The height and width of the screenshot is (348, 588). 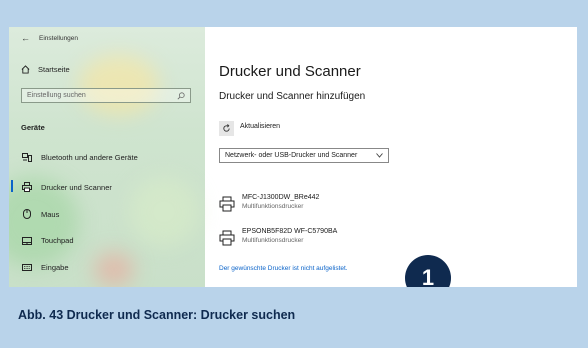 What do you see at coordinates (379, 155) in the screenshot?
I see `chevron-down-icon` at bounding box center [379, 155].